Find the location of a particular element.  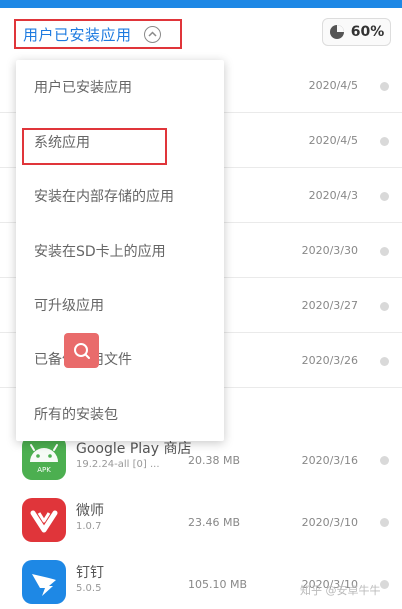

weishi-icon is located at coordinates (44, 520).